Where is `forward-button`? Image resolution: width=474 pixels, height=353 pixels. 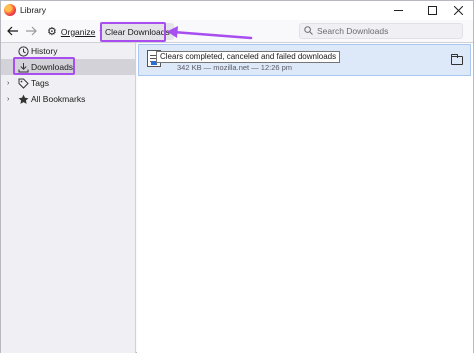
forward-button is located at coordinates (31, 31).